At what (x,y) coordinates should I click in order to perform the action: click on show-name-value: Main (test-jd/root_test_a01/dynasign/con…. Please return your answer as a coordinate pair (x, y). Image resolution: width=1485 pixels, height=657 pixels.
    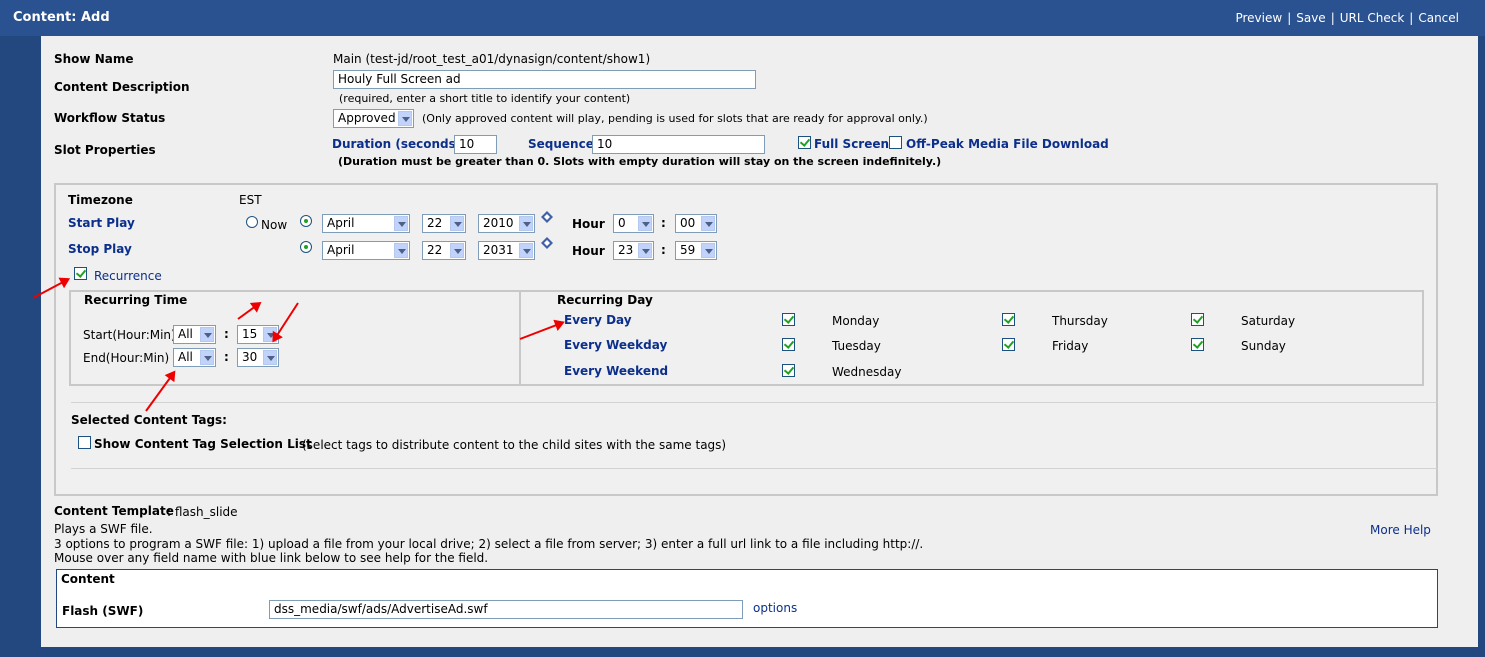
    Looking at the image, I should click on (492, 59).